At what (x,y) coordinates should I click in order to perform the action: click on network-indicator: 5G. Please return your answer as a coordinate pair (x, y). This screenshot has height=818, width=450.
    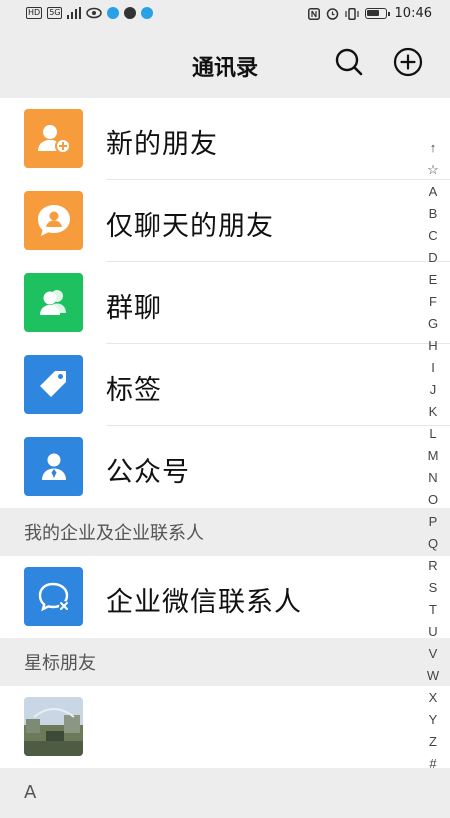
    Looking at the image, I should click on (55, 13).